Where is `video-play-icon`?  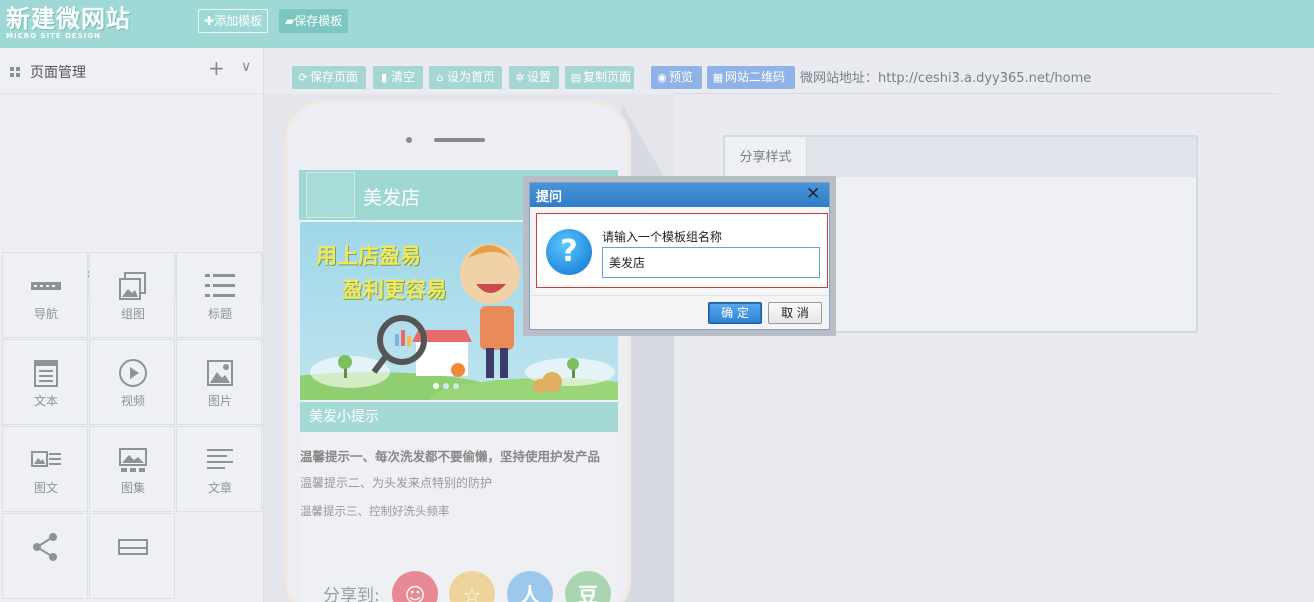
video-play-icon is located at coordinates (133, 373).